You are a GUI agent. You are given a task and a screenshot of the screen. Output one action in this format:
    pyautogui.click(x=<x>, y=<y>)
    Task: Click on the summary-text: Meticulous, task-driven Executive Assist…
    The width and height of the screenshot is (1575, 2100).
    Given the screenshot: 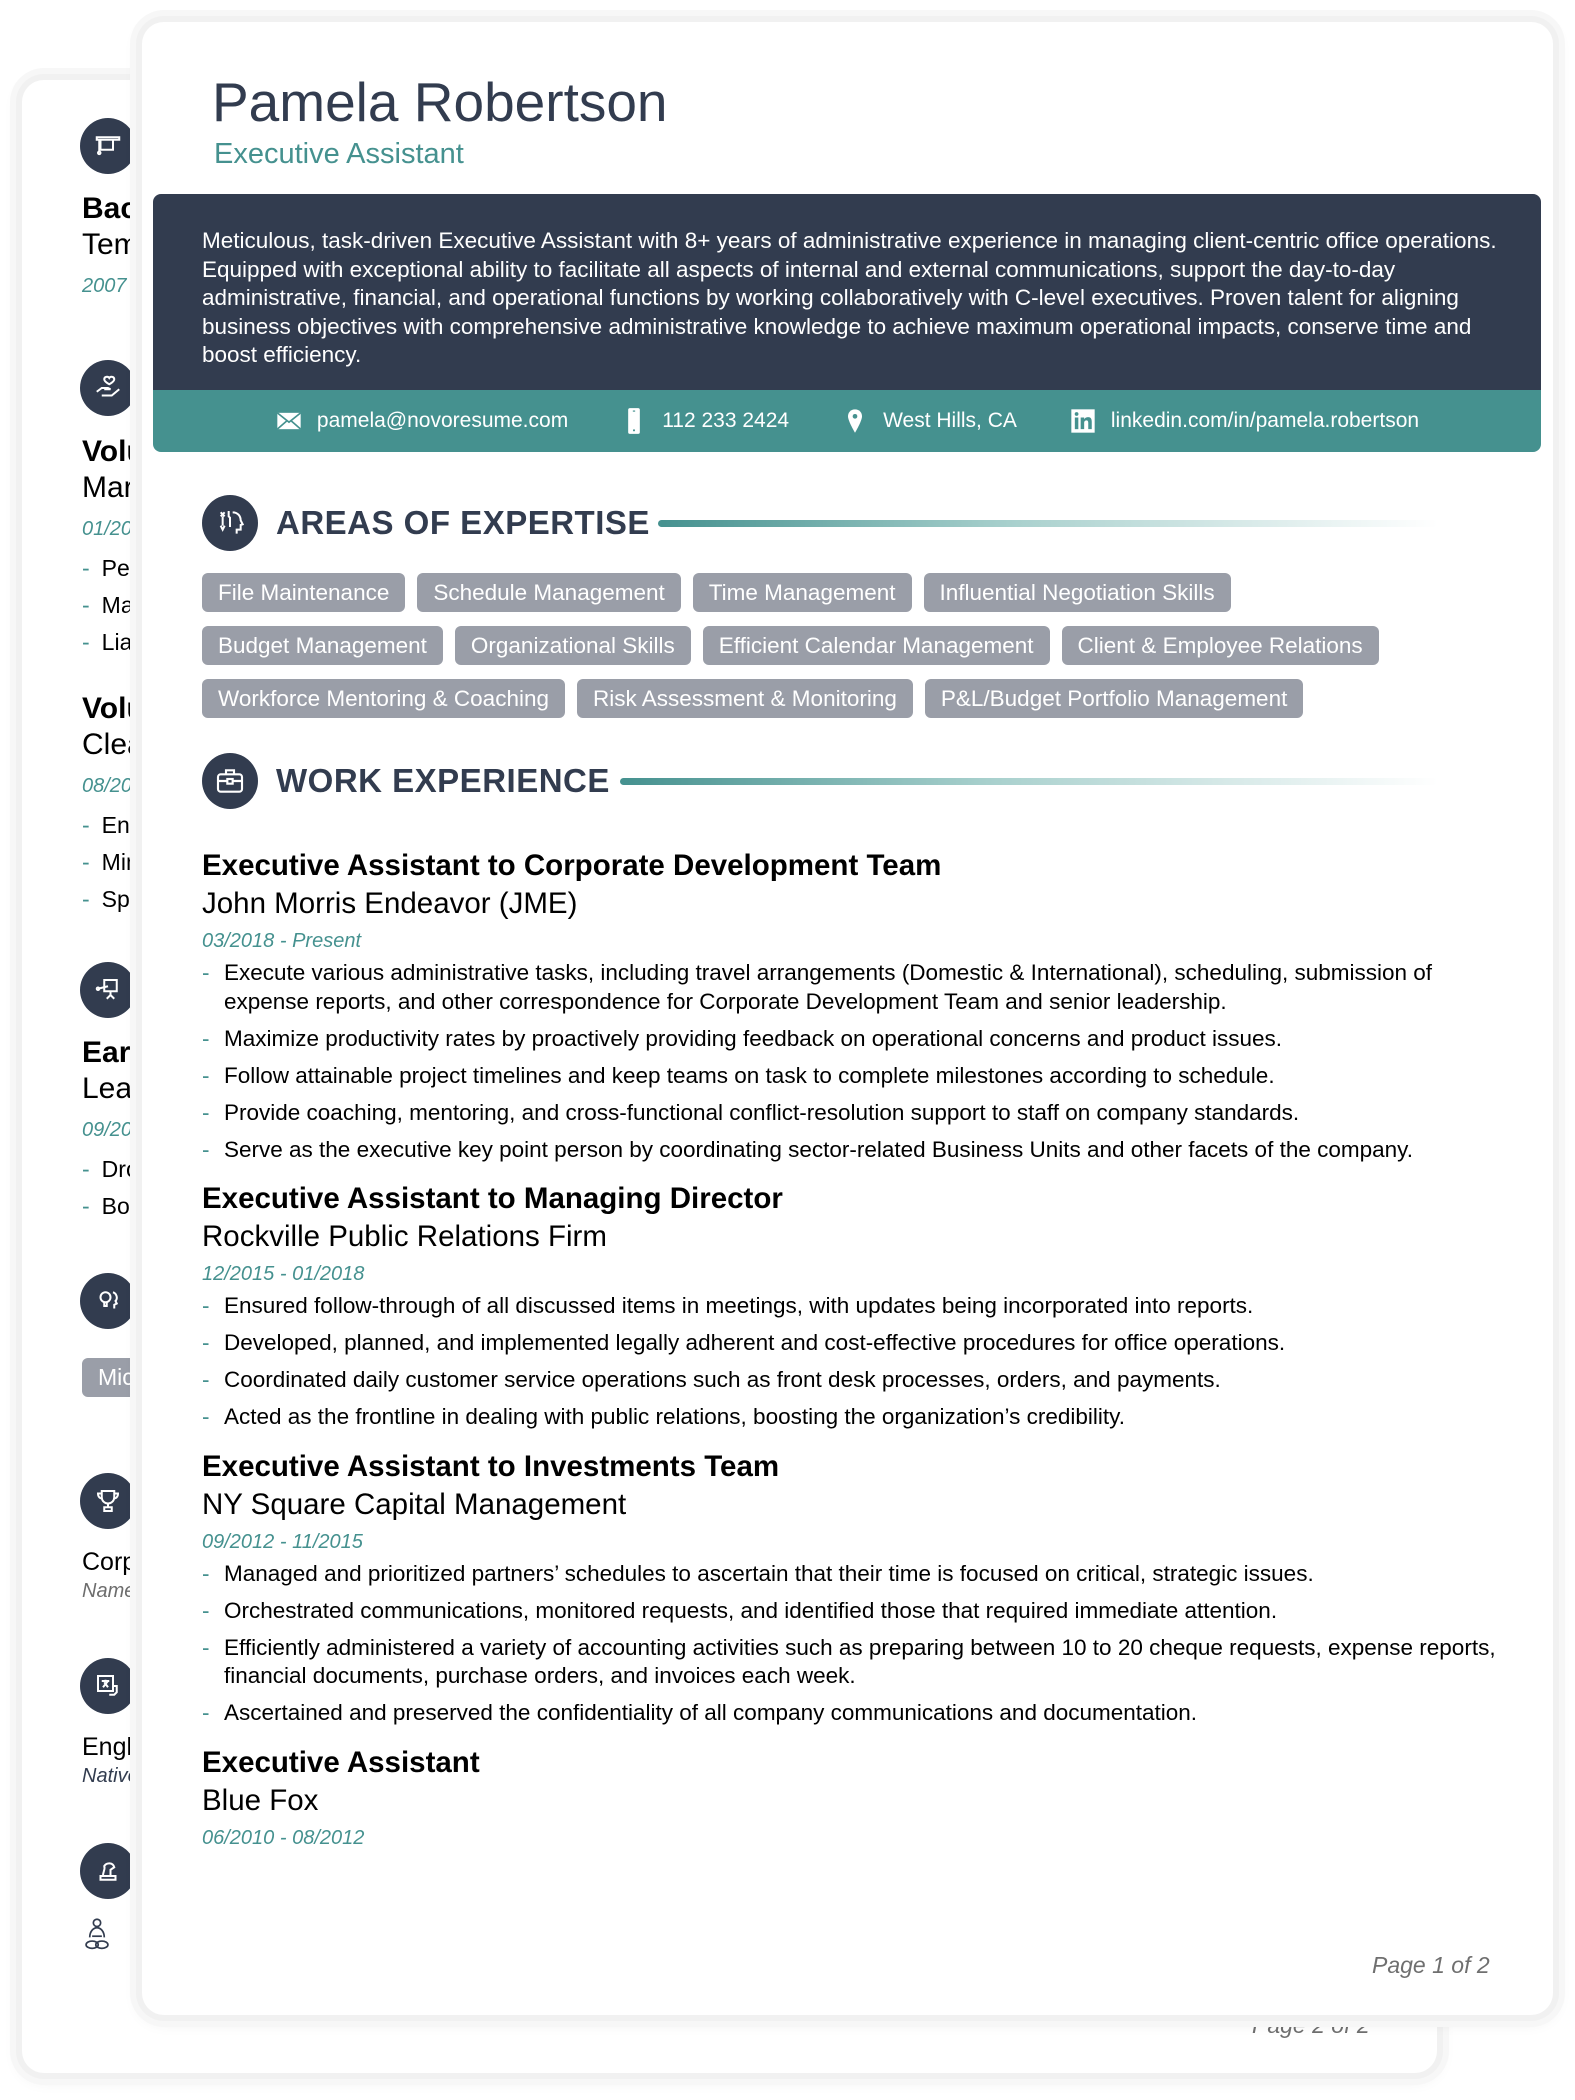 What is the action you would take?
    pyautogui.click(x=849, y=297)
    